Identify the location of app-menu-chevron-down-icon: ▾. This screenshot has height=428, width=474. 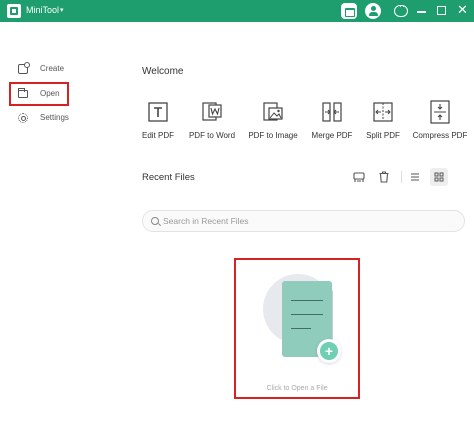
(62, 11).